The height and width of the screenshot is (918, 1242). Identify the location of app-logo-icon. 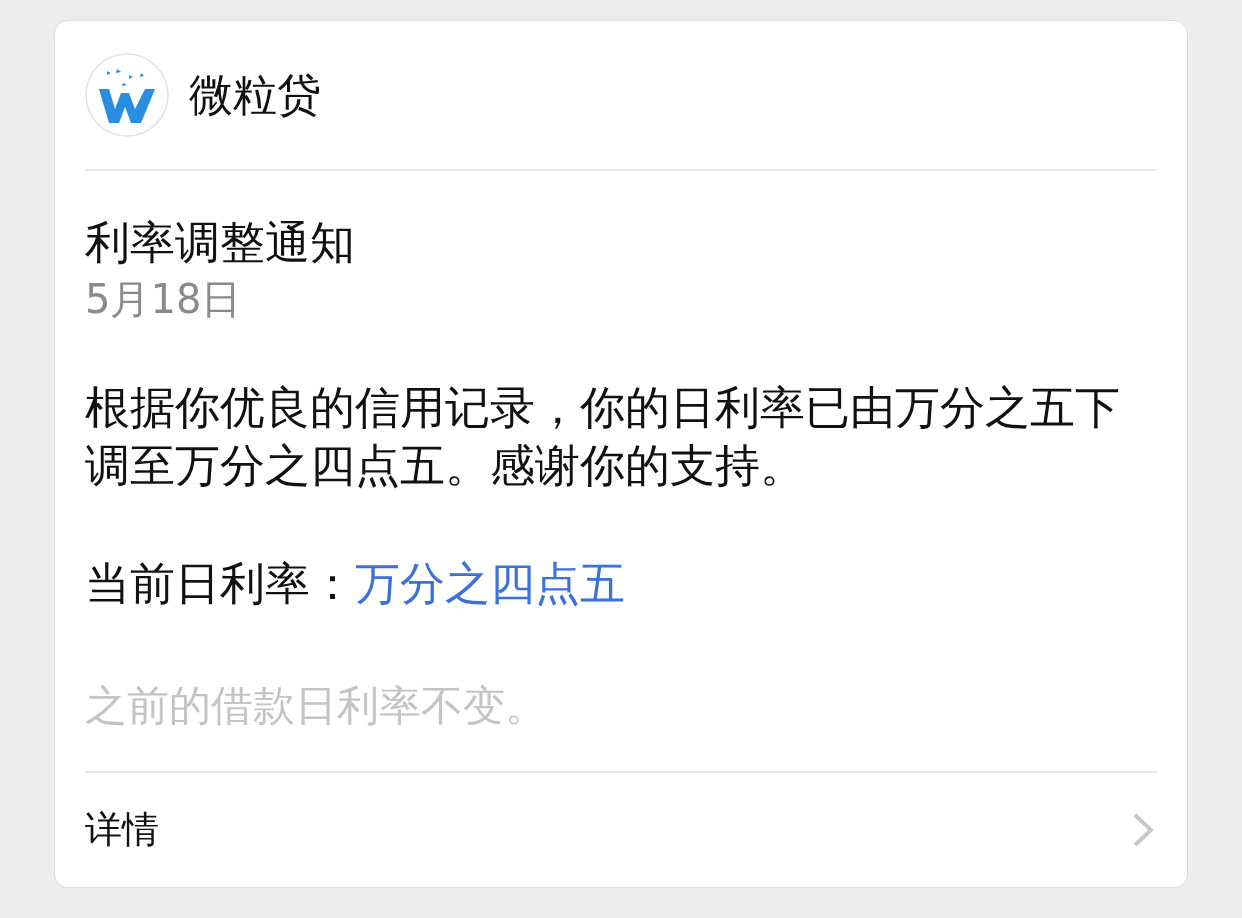
(127, 95).